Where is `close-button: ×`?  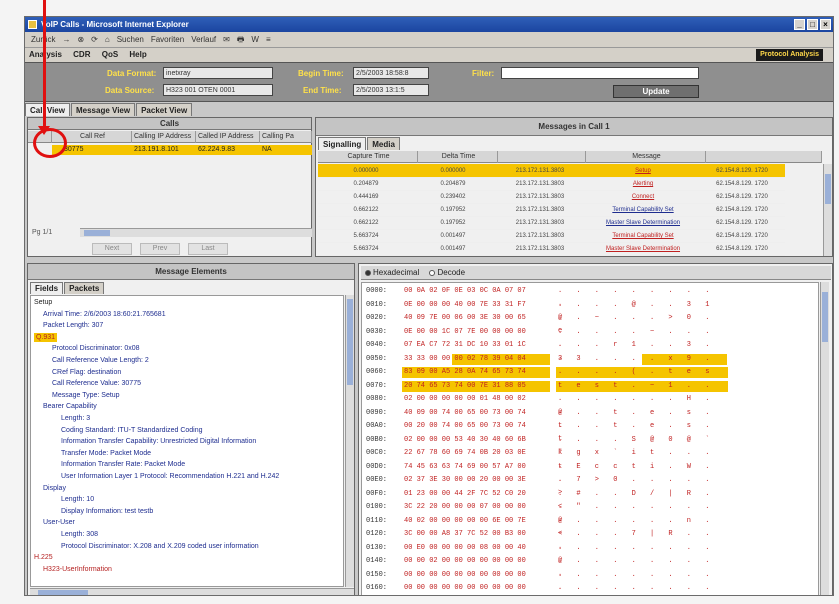
close-button: × is located at coordinates (825, 24).